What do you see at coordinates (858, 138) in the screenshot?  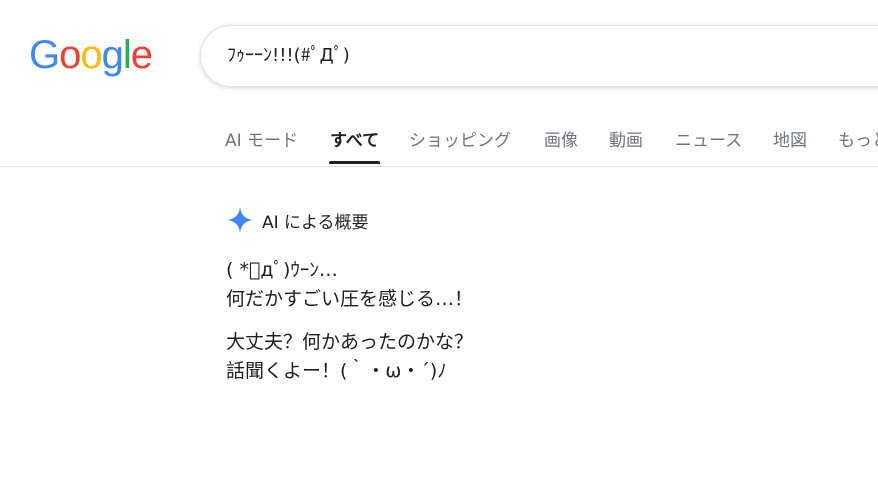 I see `tab-more: もっと` at bounding box center [858, 138].